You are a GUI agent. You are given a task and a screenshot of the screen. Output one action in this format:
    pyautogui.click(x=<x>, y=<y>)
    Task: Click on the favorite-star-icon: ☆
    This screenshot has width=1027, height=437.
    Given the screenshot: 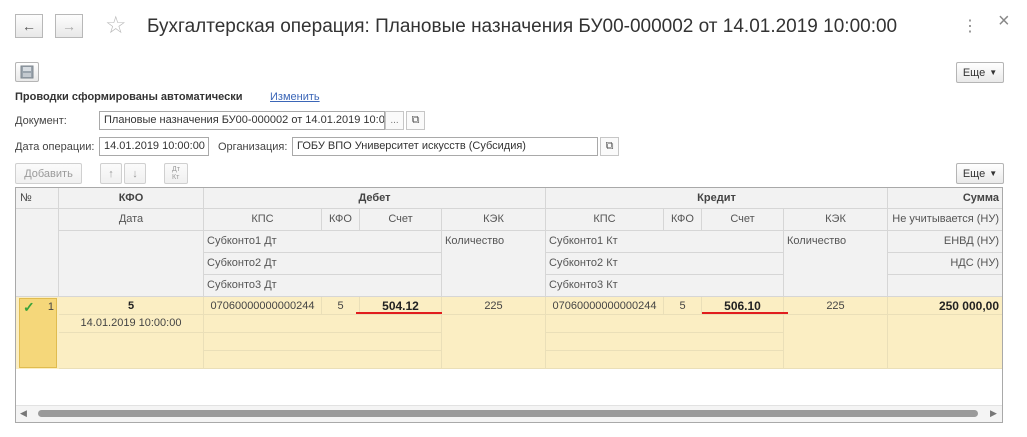 What is the action you would take?
    pyautogui.click(x=116, y=26)
    